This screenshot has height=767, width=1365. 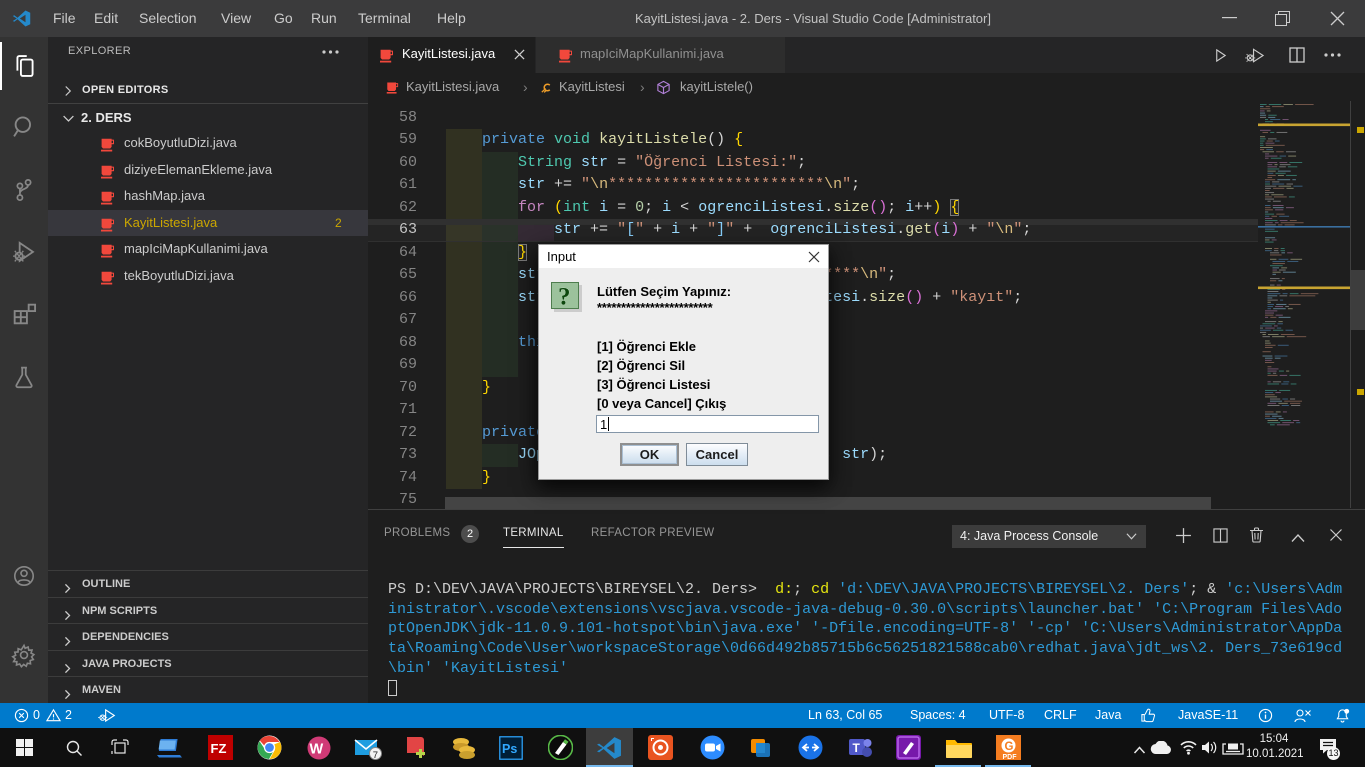 I want to click on svg-text: W, so click(x=317, y=749).